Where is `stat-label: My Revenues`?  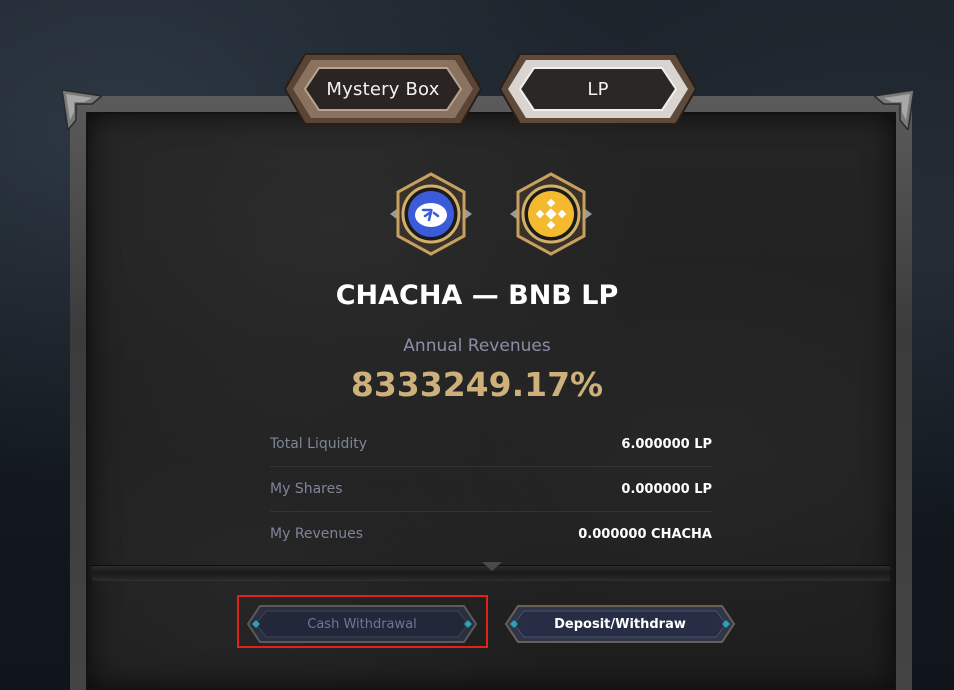 stat-label: My Revenues is located at coordinates (317, 534).